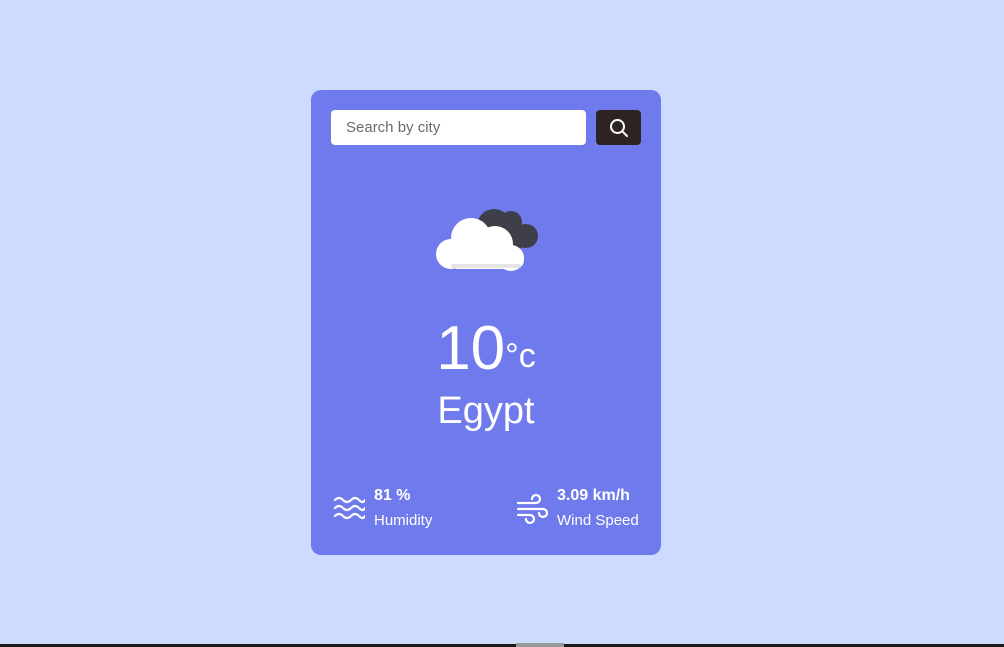  What do you see at coordinates (382, 508) in the screenshot?
I see `humidity-detail: 81 % Humidity` at bounding box center [382, 508].